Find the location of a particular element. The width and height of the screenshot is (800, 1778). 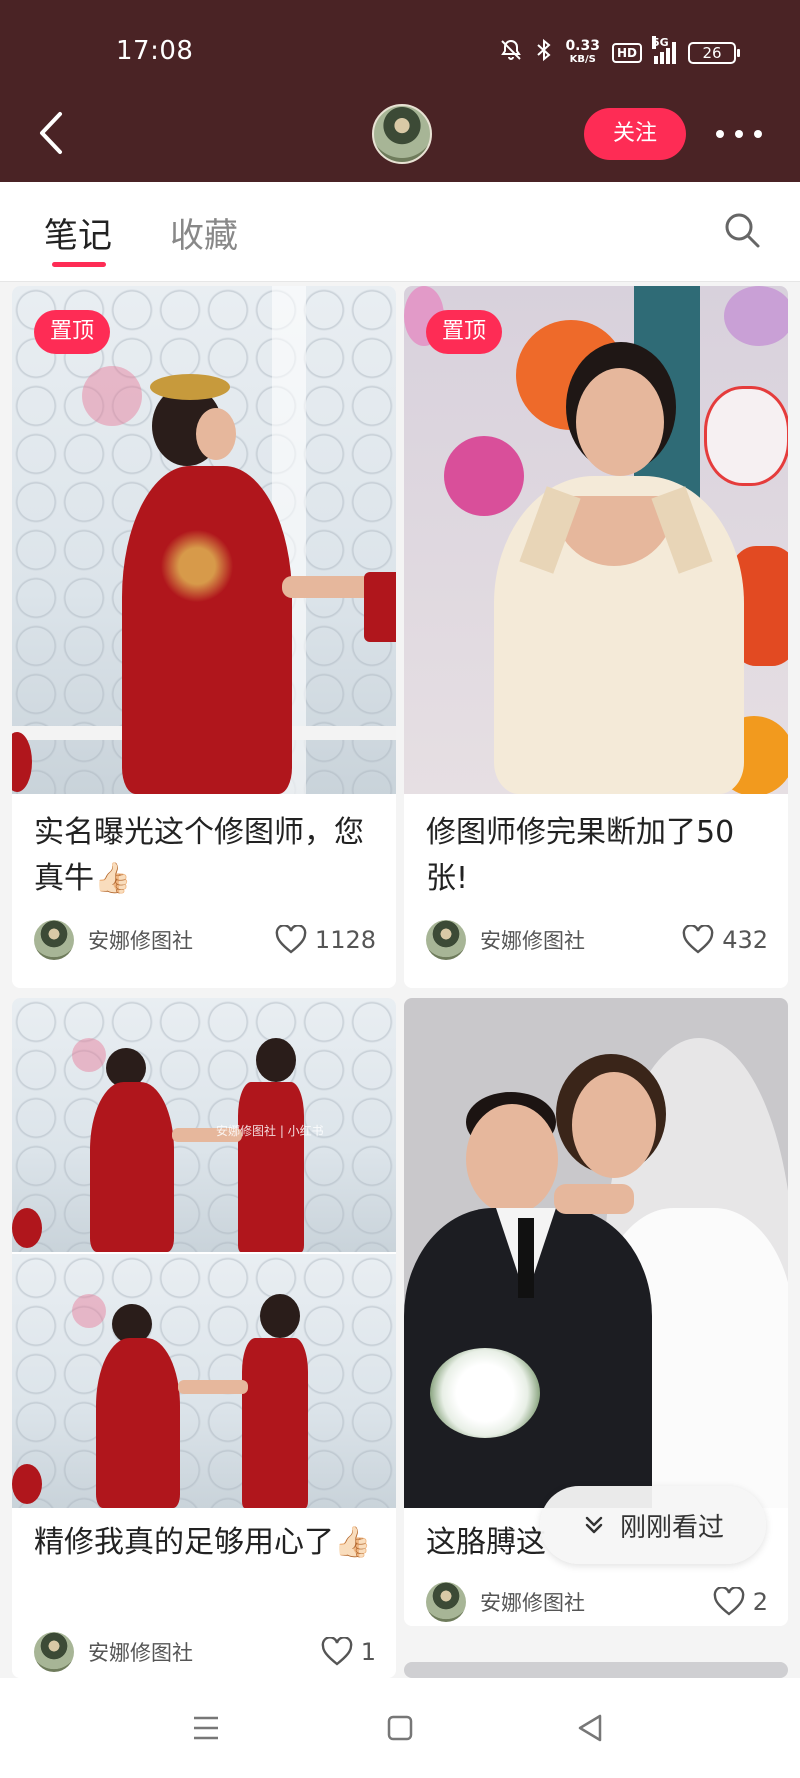

net-speed-unit: KB/S is located at coordinates (582, 59).